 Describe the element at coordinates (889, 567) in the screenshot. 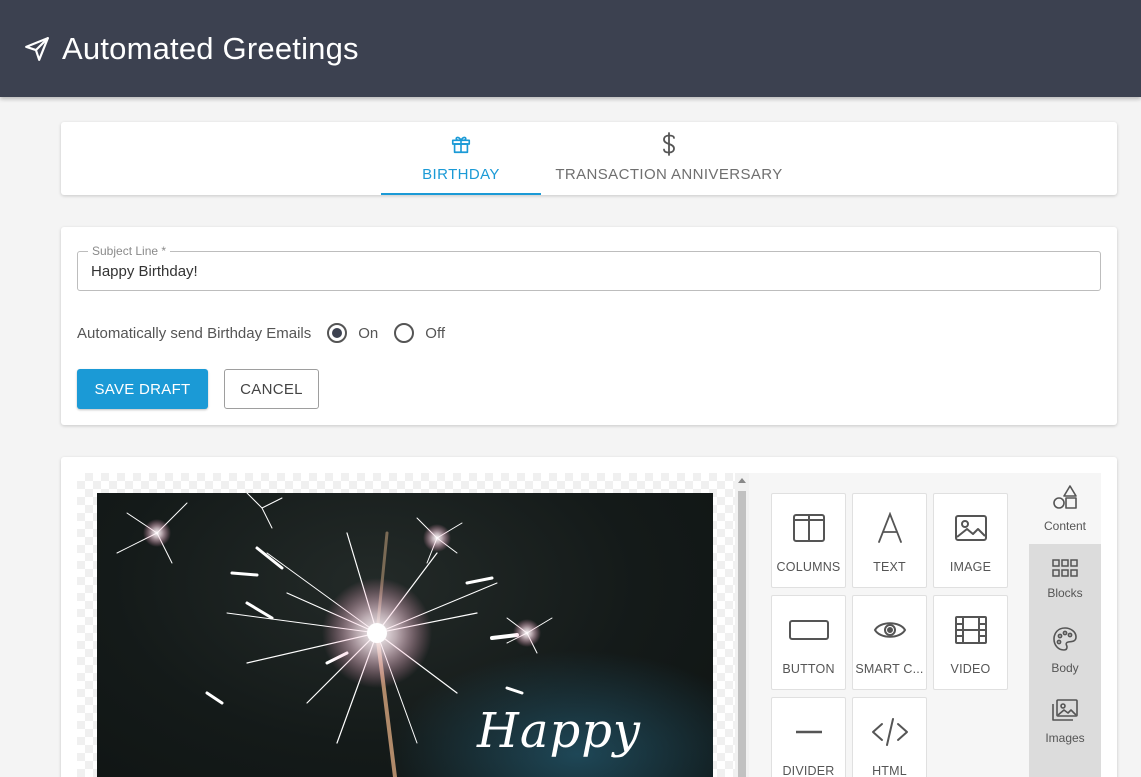

I see `tool-label: TEXT` at that location.